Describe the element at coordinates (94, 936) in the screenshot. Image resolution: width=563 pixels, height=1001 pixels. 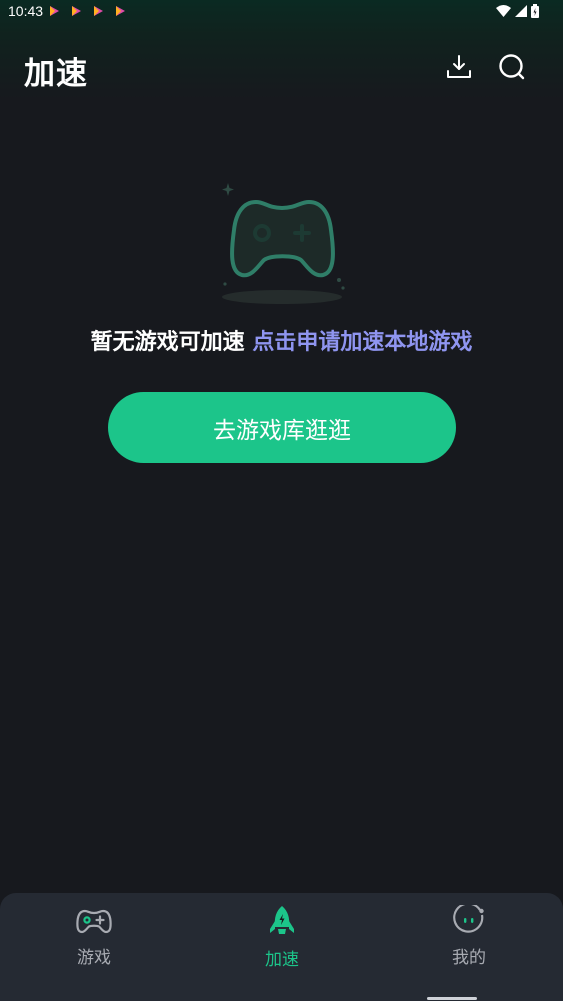
I see `nav-item-games: 游戏` at that location.